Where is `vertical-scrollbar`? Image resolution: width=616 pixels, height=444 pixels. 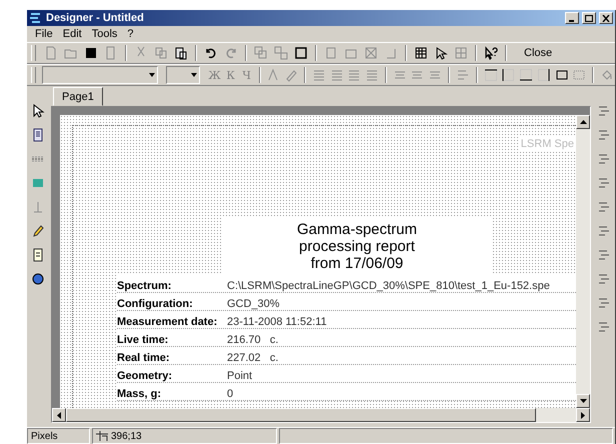
vertical-scrollbar is located at coordinates (583, 261).